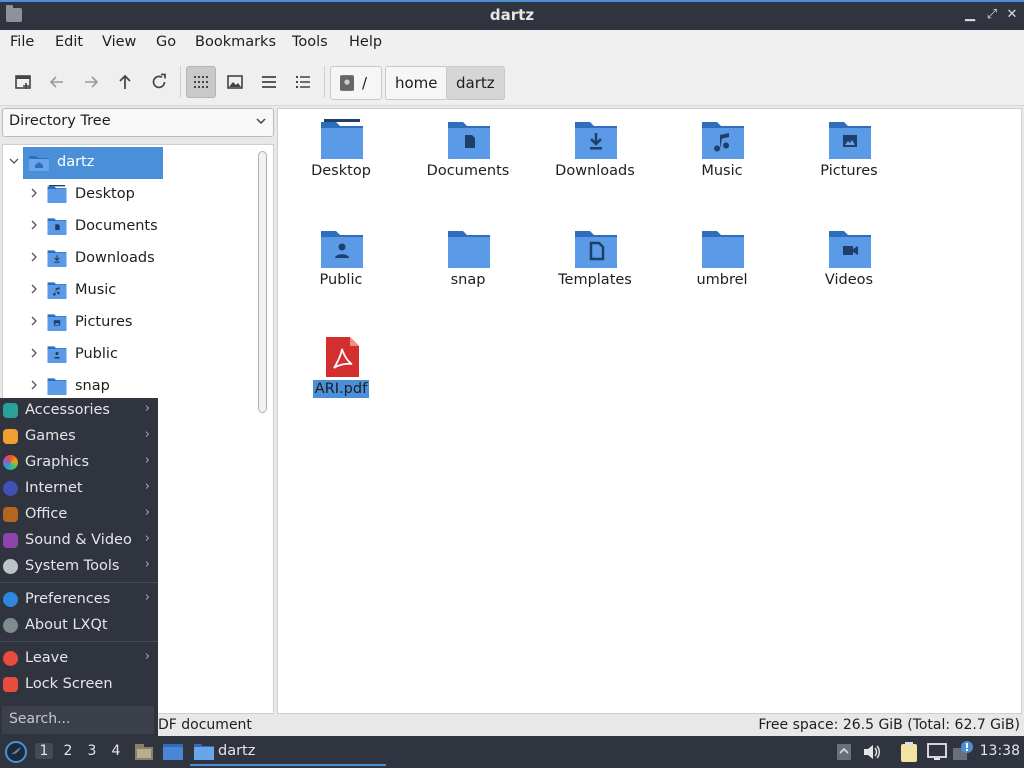 Image resolution: width=1024 pixels, height=768 pixels. I want to click on update-notification-icon, so click(963, 751).